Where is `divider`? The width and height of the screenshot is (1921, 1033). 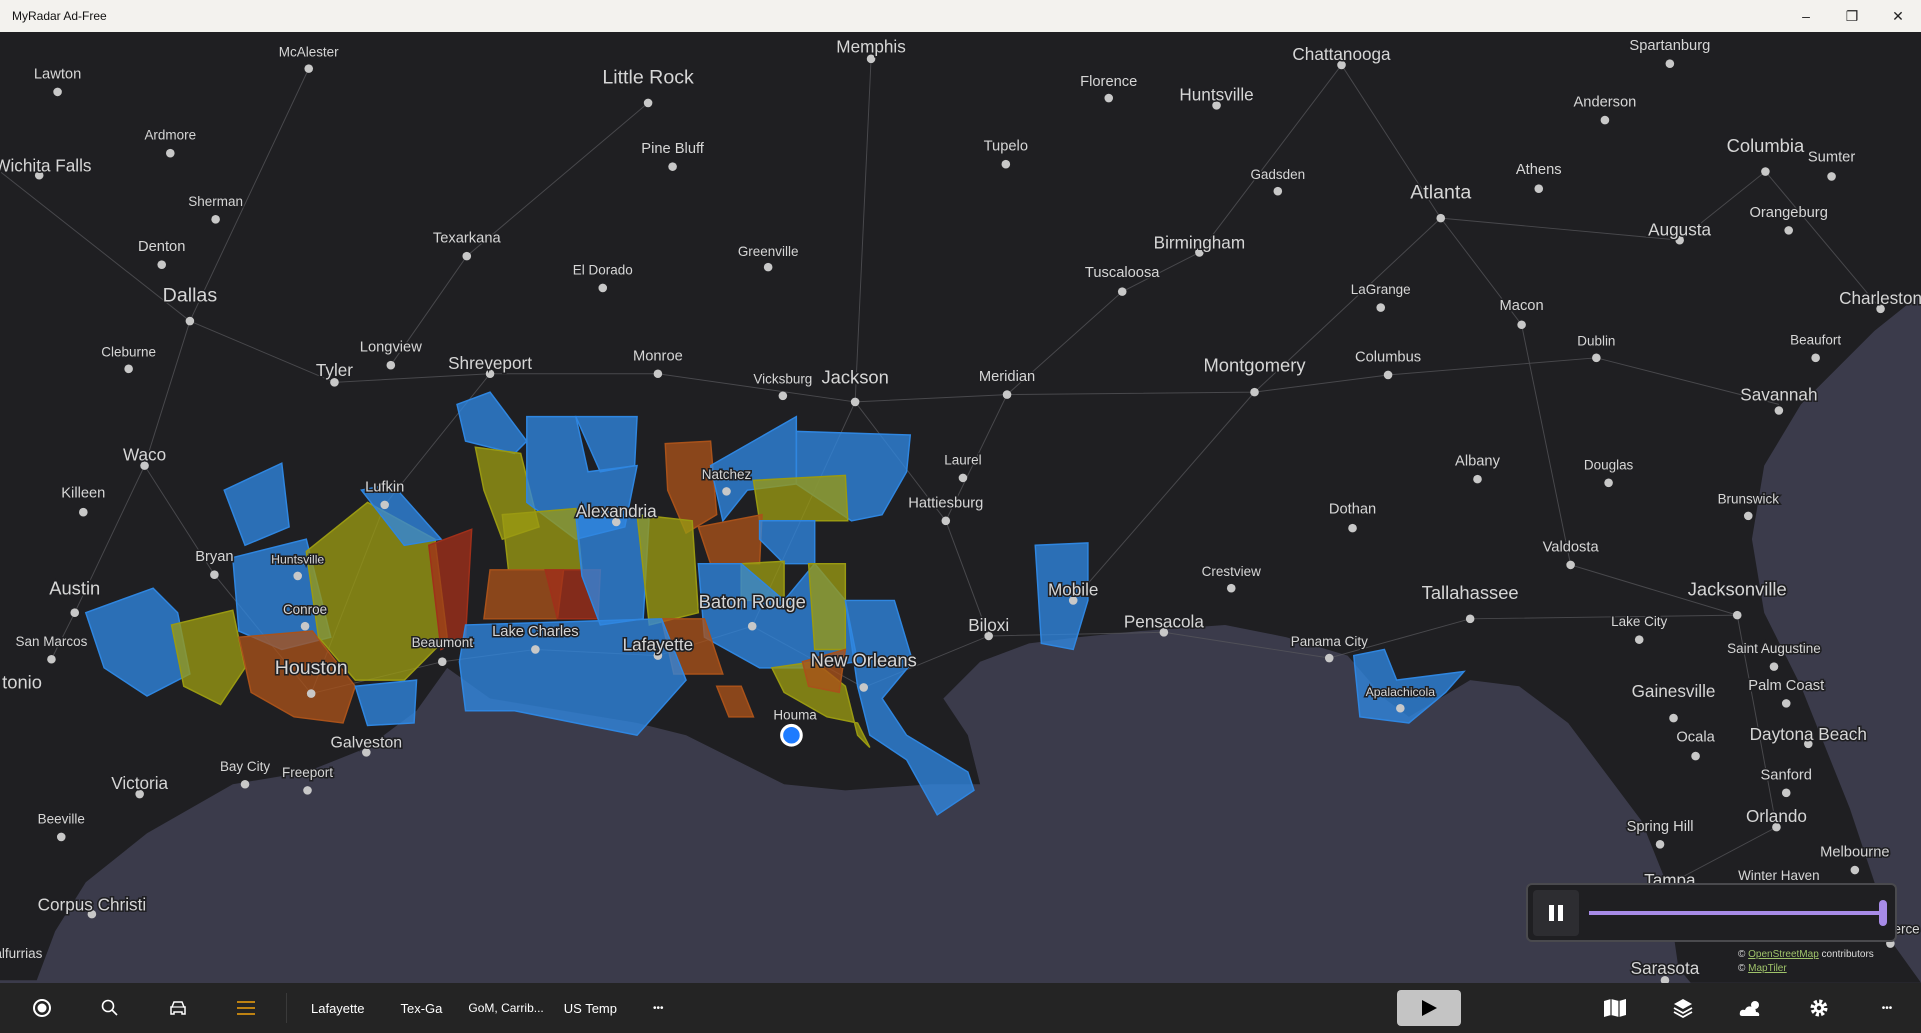
divider is located at coordinates (286, 1008).